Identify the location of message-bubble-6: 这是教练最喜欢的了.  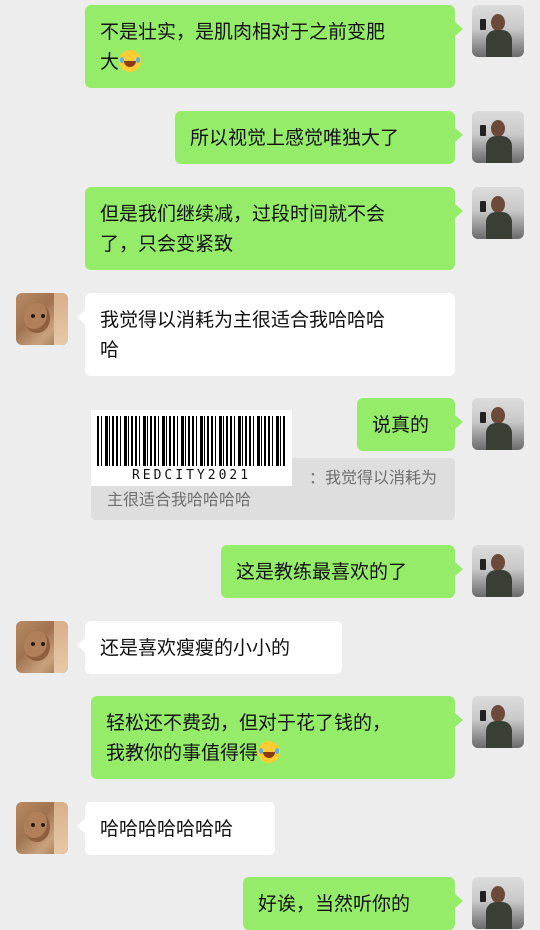
(338, 571).